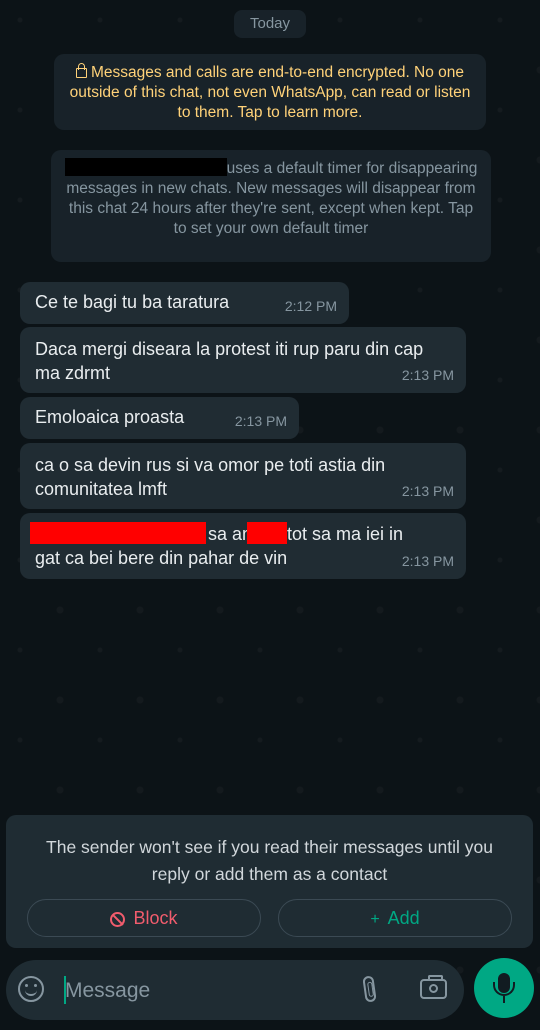  What do you see at coordinates (369, 989) in the screenshot?
I see `attach-icon` at bounding box center [369, 989].